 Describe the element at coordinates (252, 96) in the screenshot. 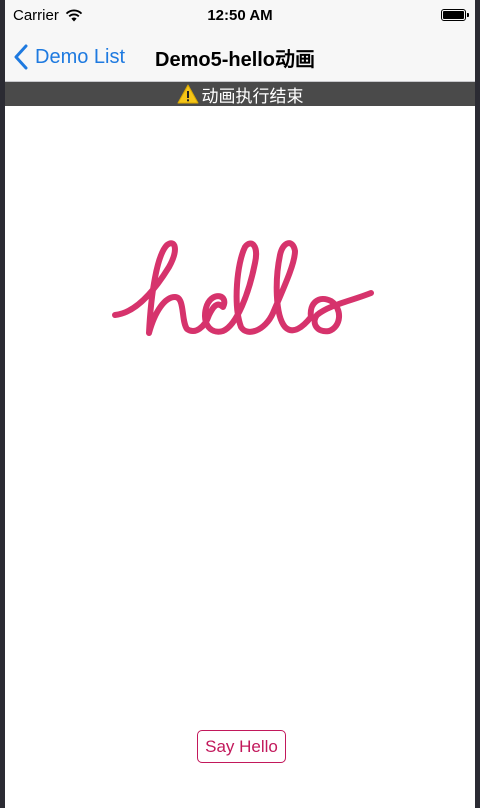

I see `banner-text: 动画执行结束` at that location.